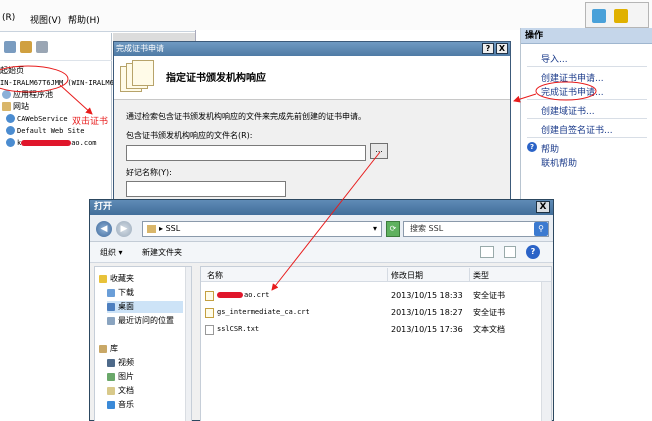 The height and width of the screenshot is (421, 652). I want to click on app-pool-icon, so click(6, 94).